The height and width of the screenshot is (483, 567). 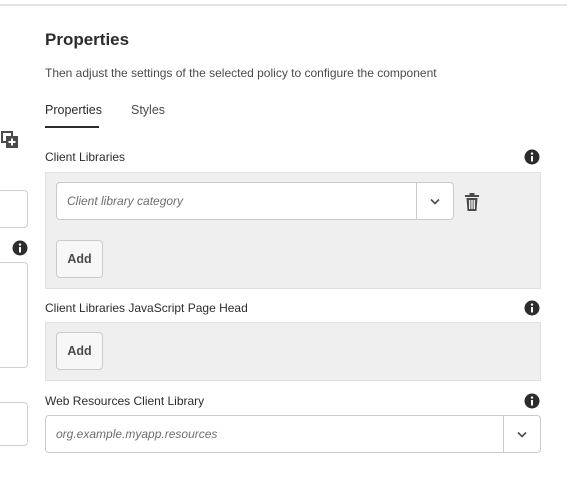 I want to click on tab-selected-indicator, so click(x=72, y=127).